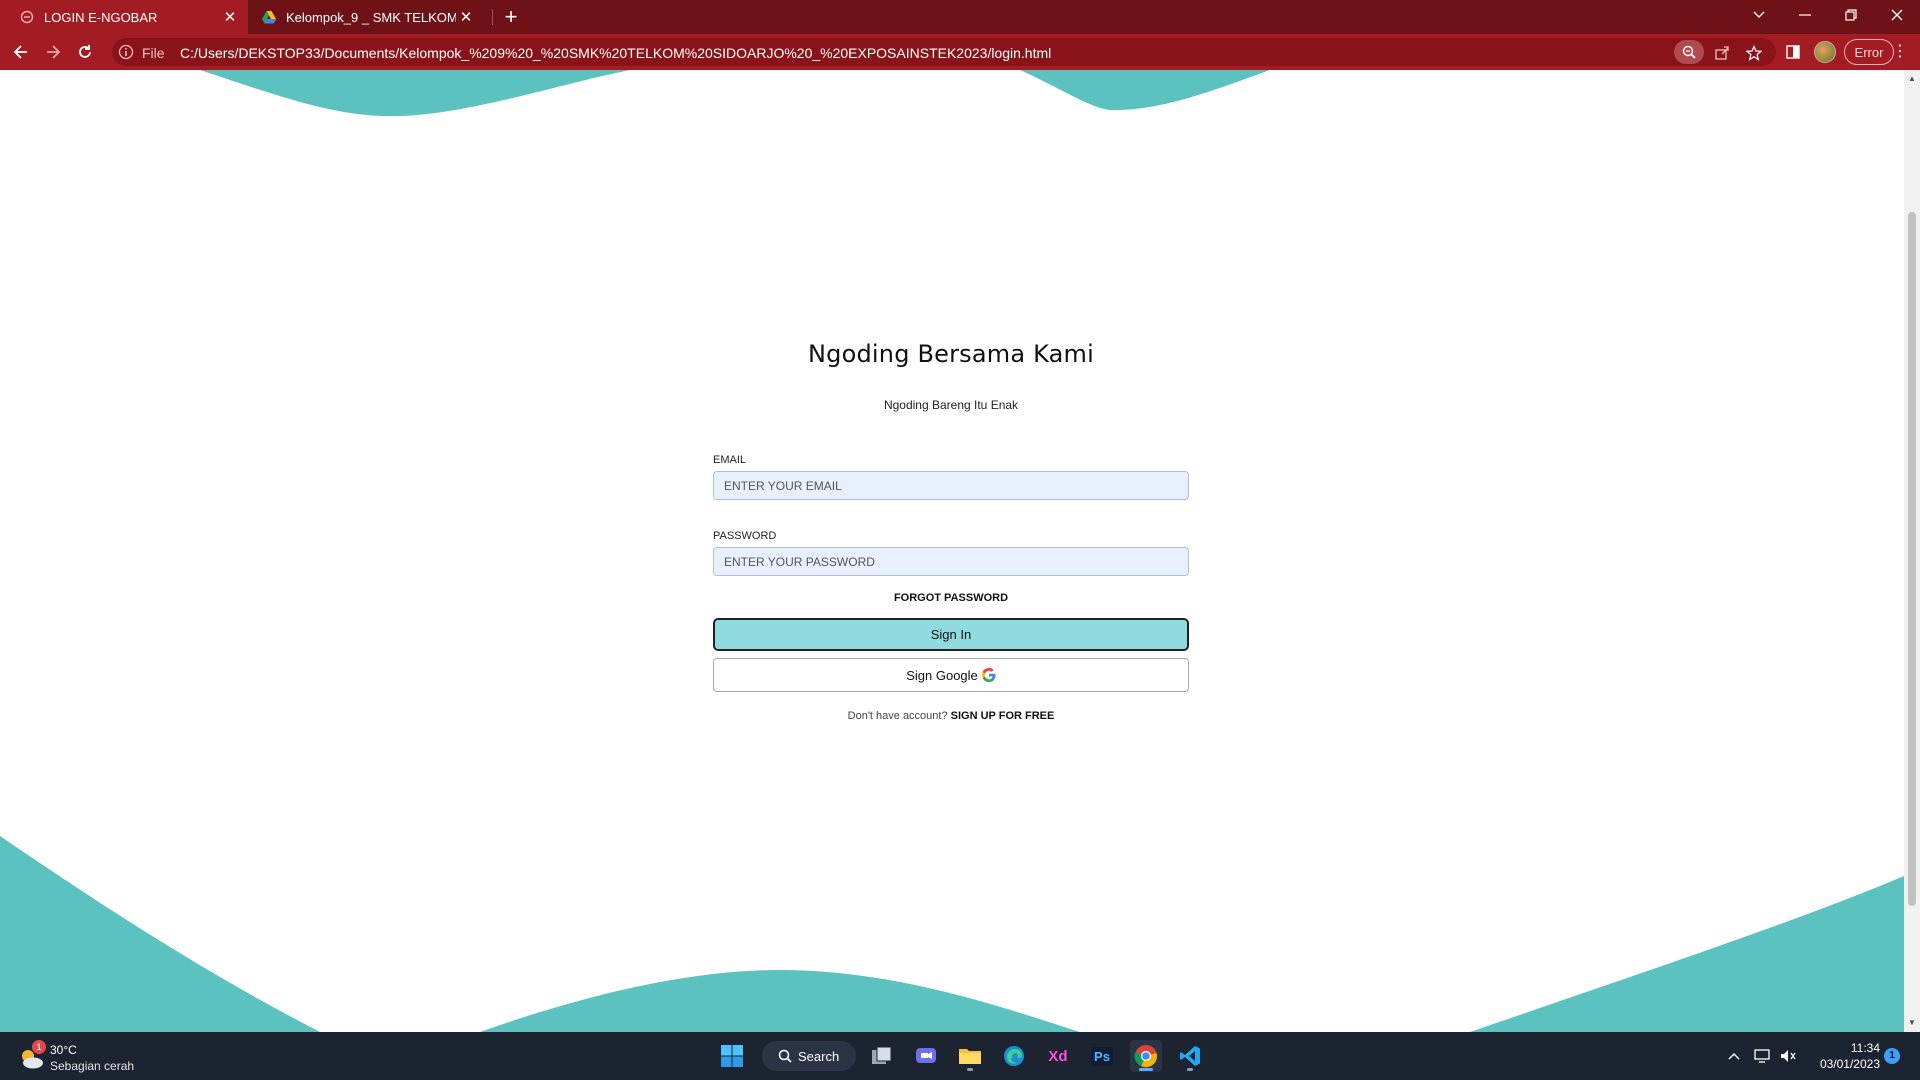  Describe the element at coordinates (1892, 1056) in the screenshot. I see `notification-badge: 1` at that location.